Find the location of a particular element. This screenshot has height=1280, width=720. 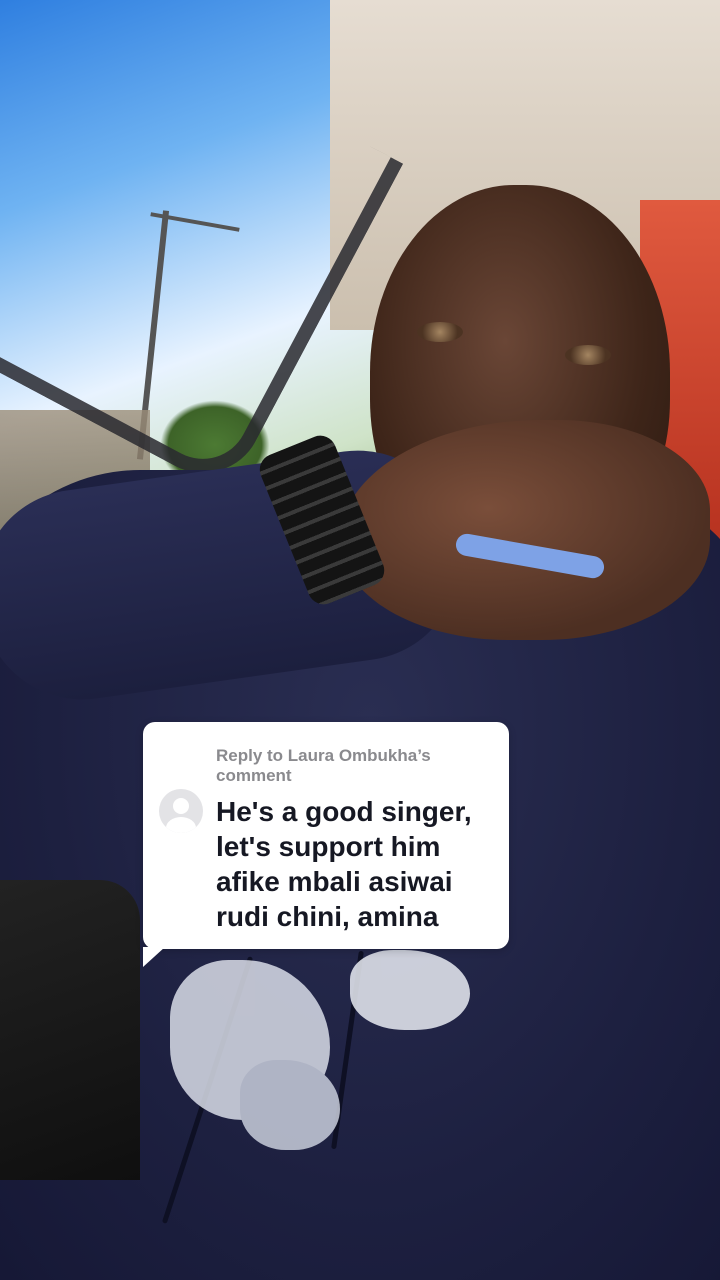

avatar-head-shape is located at coordinates (181, 806).